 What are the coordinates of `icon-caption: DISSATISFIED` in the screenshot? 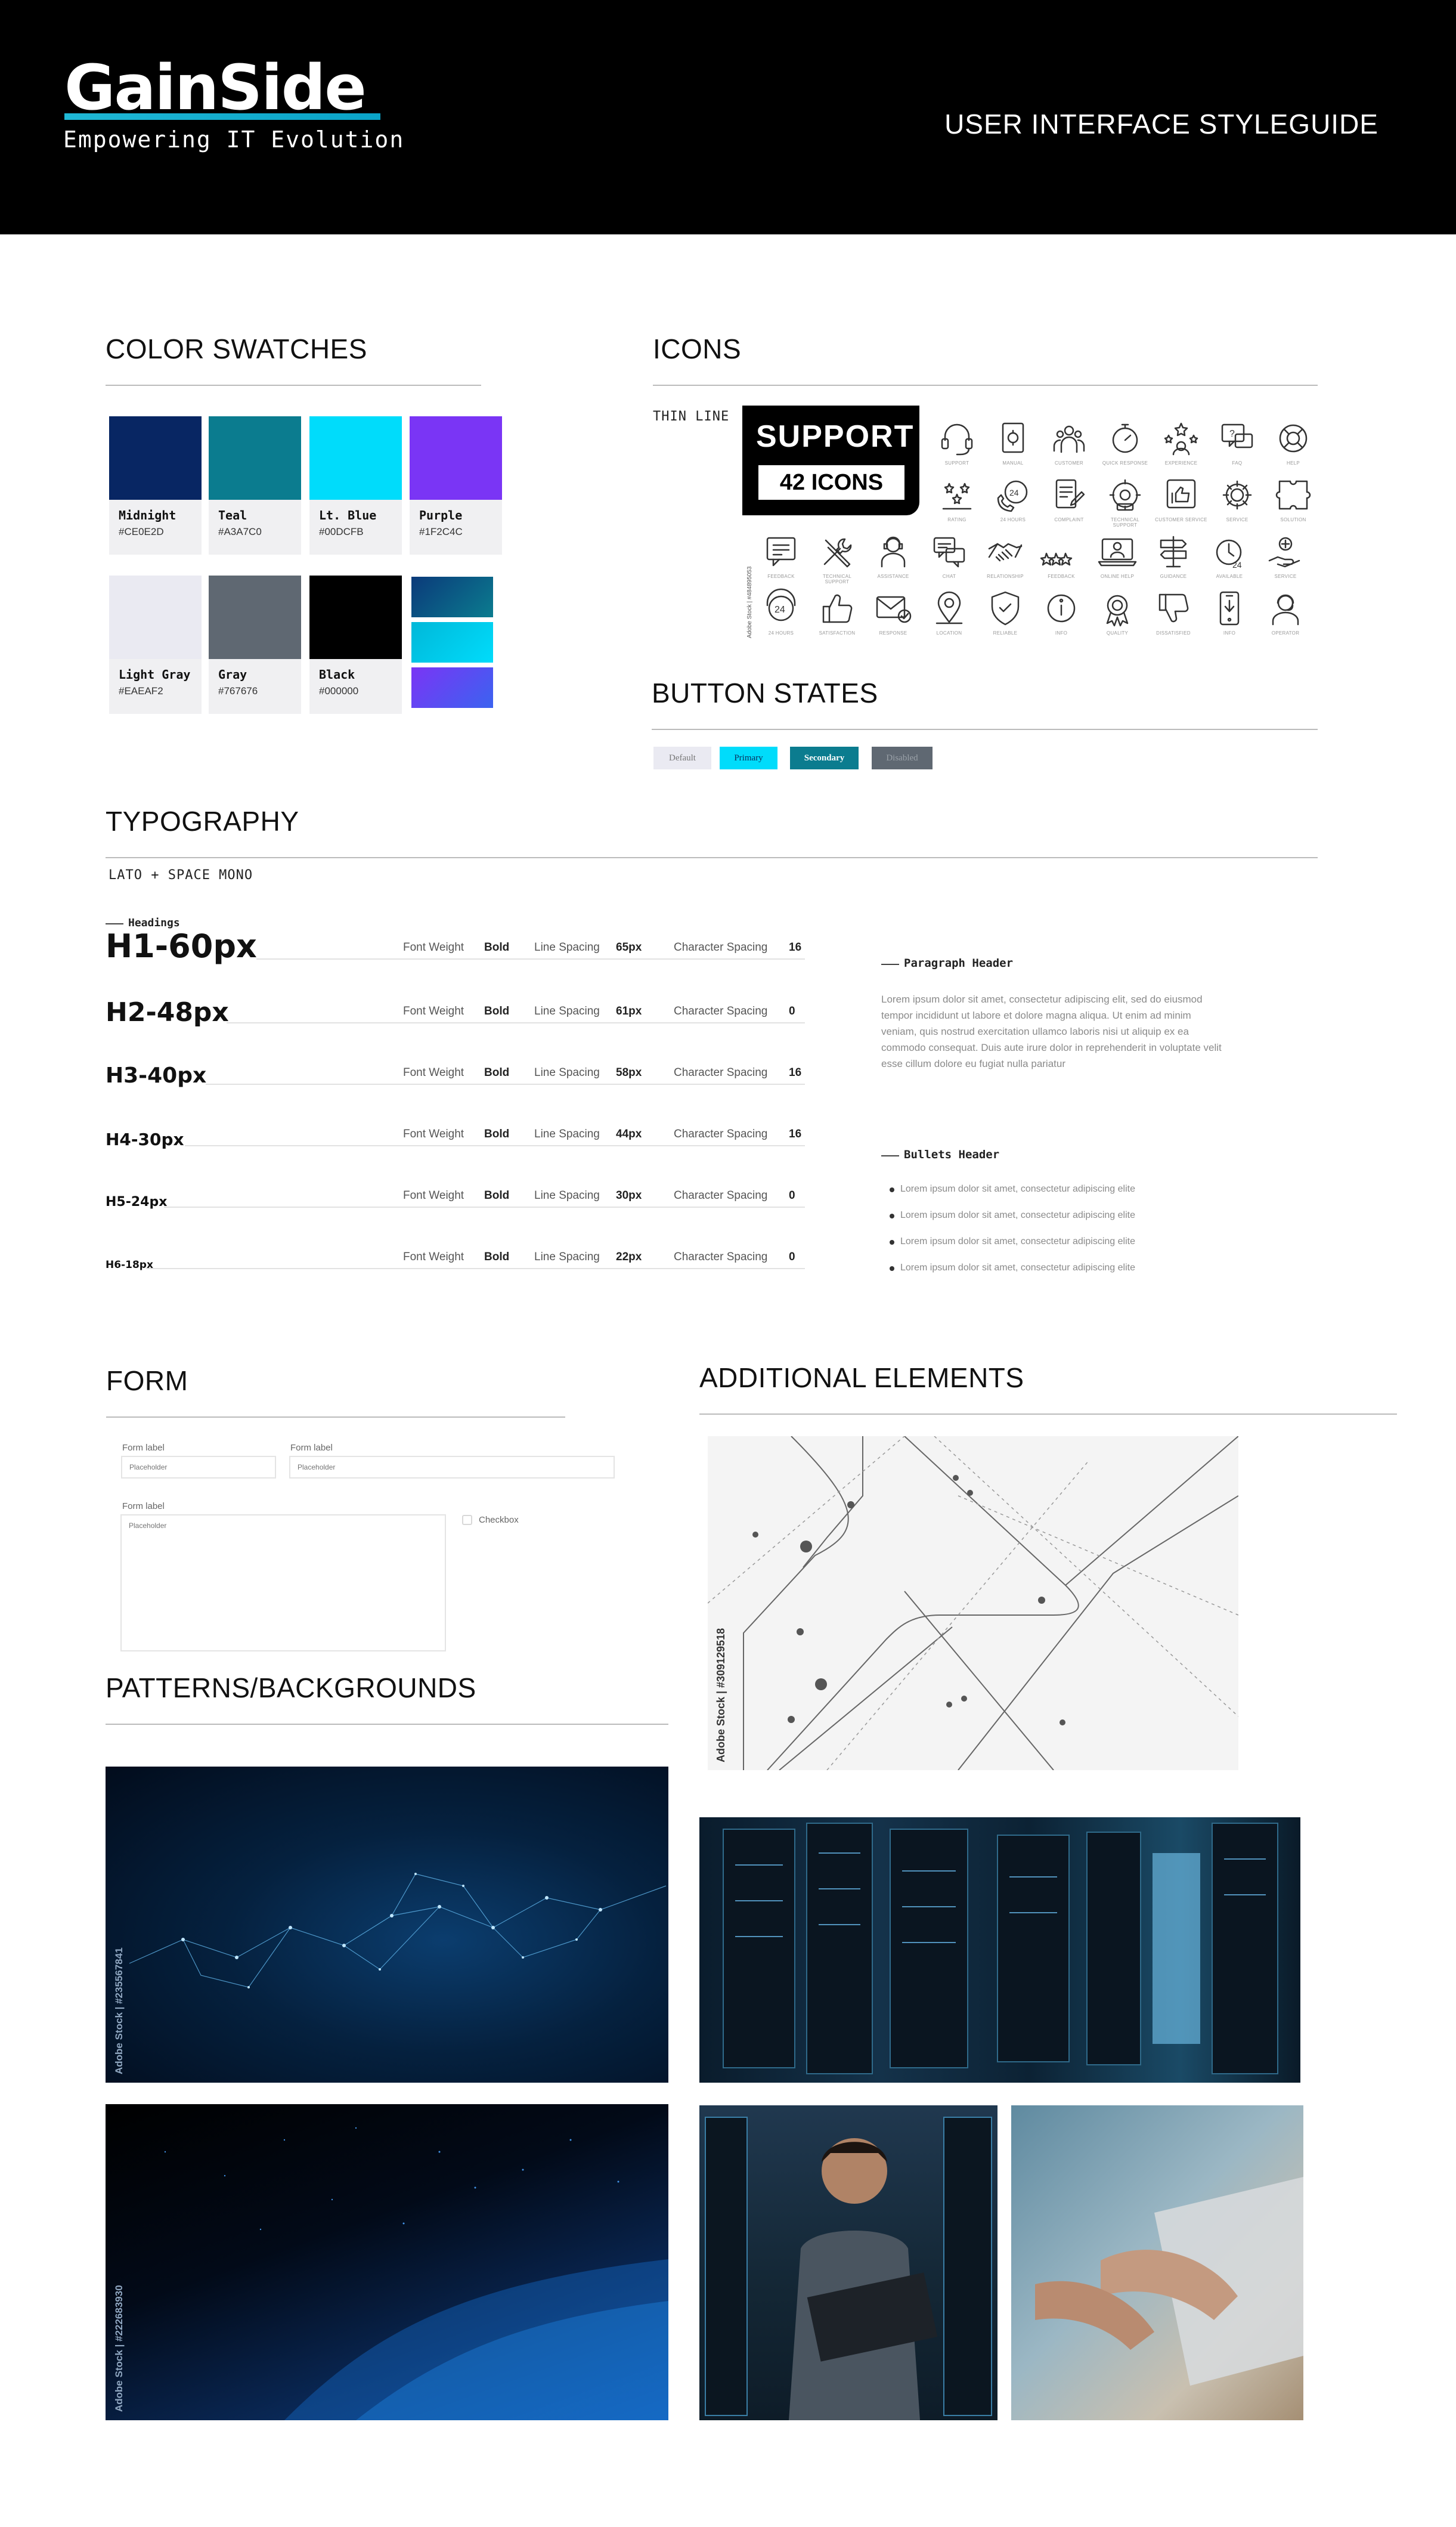 It's located at (1173, 633).